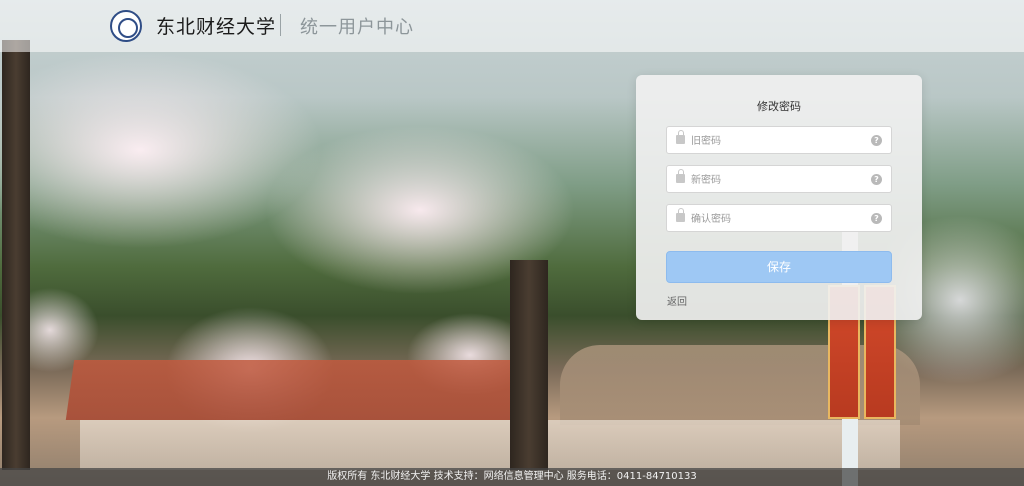 The image size is (1024, 486). What do you see at coordinates (357, 27) in the screenshot?
I see `system-name: 统一用户中心` at bounding box center [357, 27].